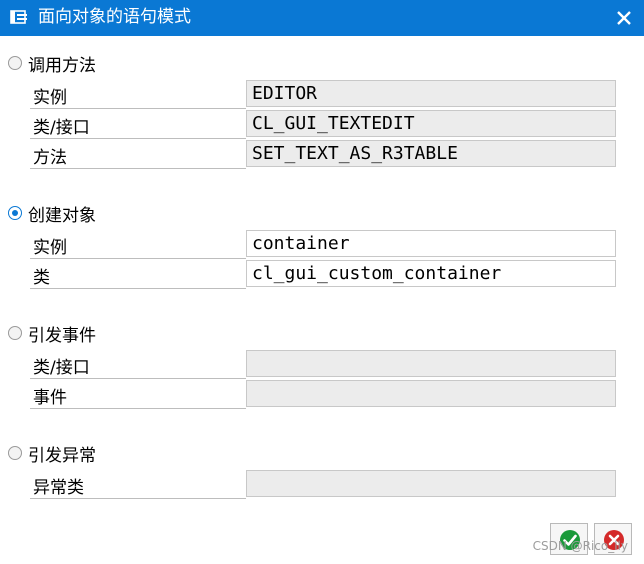 The height and width of the screenshot is (564, 644). What do you see at coordinates (431, 363) in the screenshot?
I see `event-class-interface-field` at bounding box center [431, 363].